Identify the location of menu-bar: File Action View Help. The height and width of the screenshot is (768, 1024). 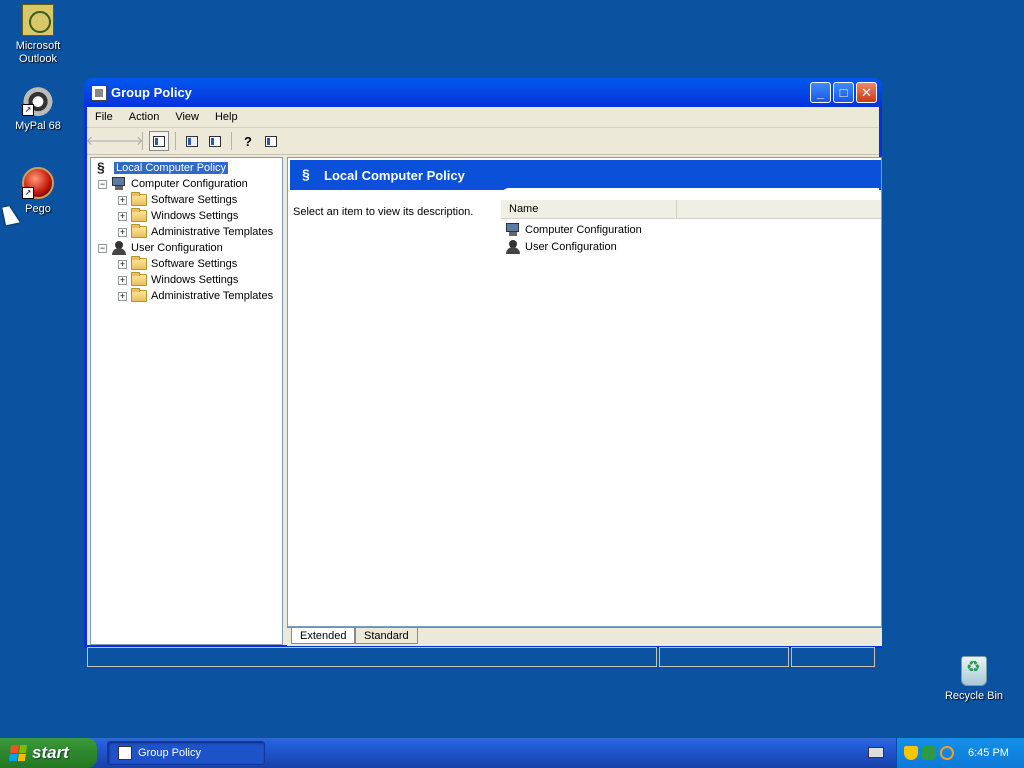
(483, 117).